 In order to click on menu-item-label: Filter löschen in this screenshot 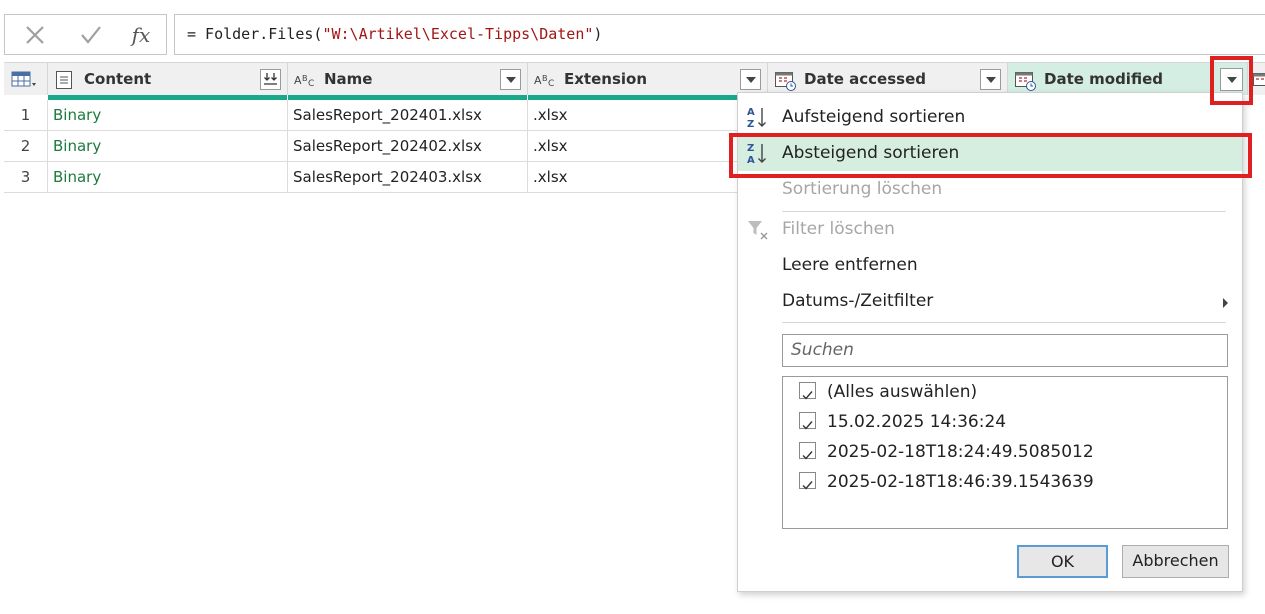, I will do `click(838, 229)`.